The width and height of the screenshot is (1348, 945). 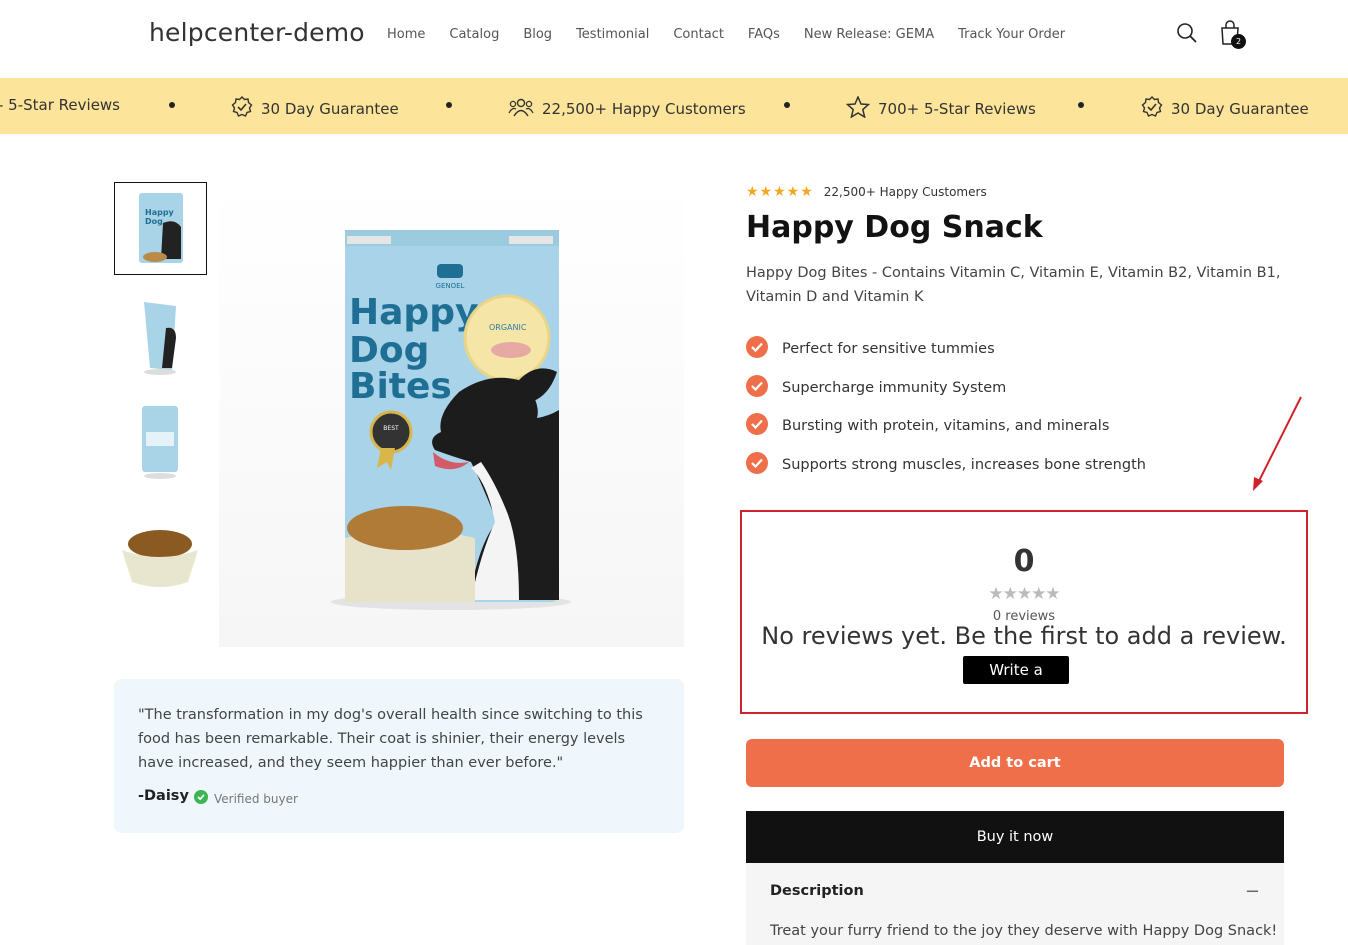 I want to click on buy-now-button: Buy it now, so click(x=1015, y=837).